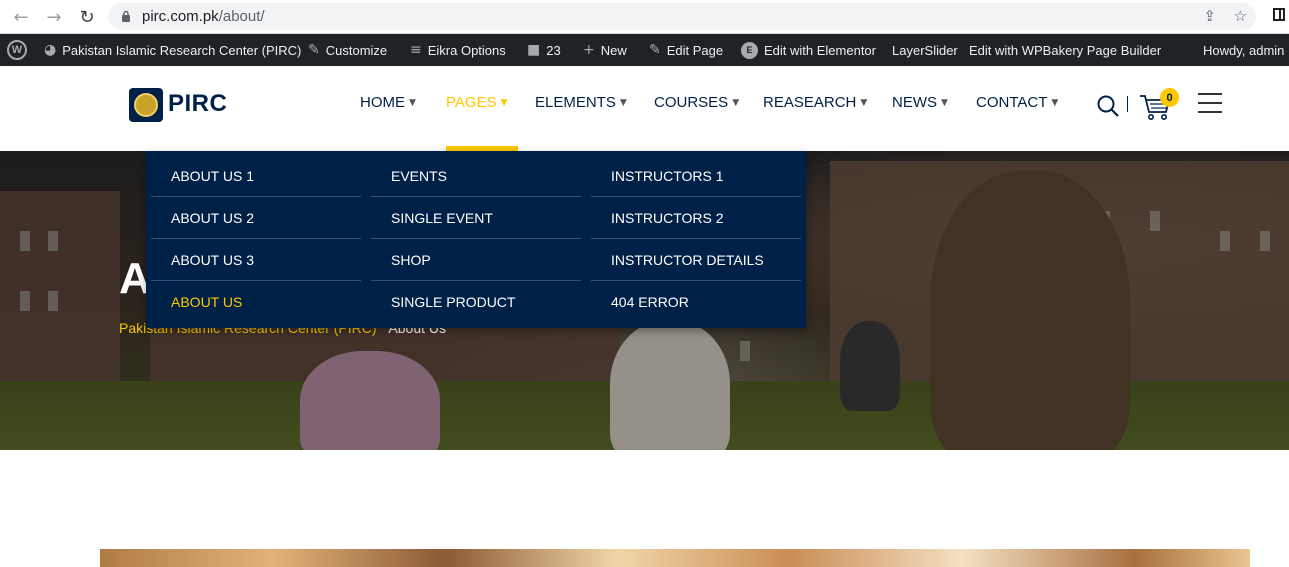 The width and height of the screenshot is (1289, 567). What do you see at coordinates (695, 50) in the screenshot?
I see `edit-page-label: Edit Page` at bounding box center [695, 50].